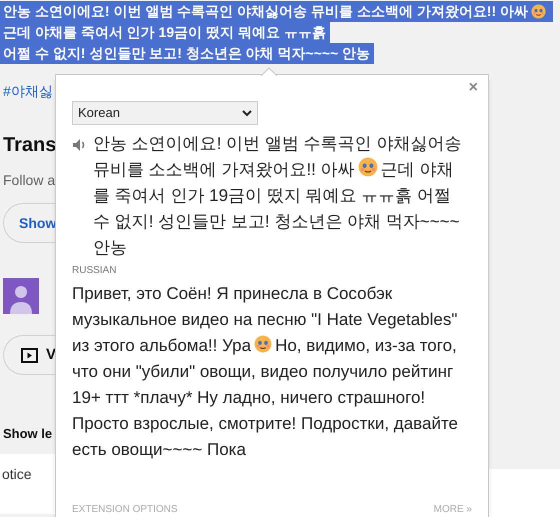 This screenshot has height=517, width=560. What do you see at coordinates (29, 180) in the screenshot?
I see `section-subtitle: Follow a` at bounding box center [29, 180].